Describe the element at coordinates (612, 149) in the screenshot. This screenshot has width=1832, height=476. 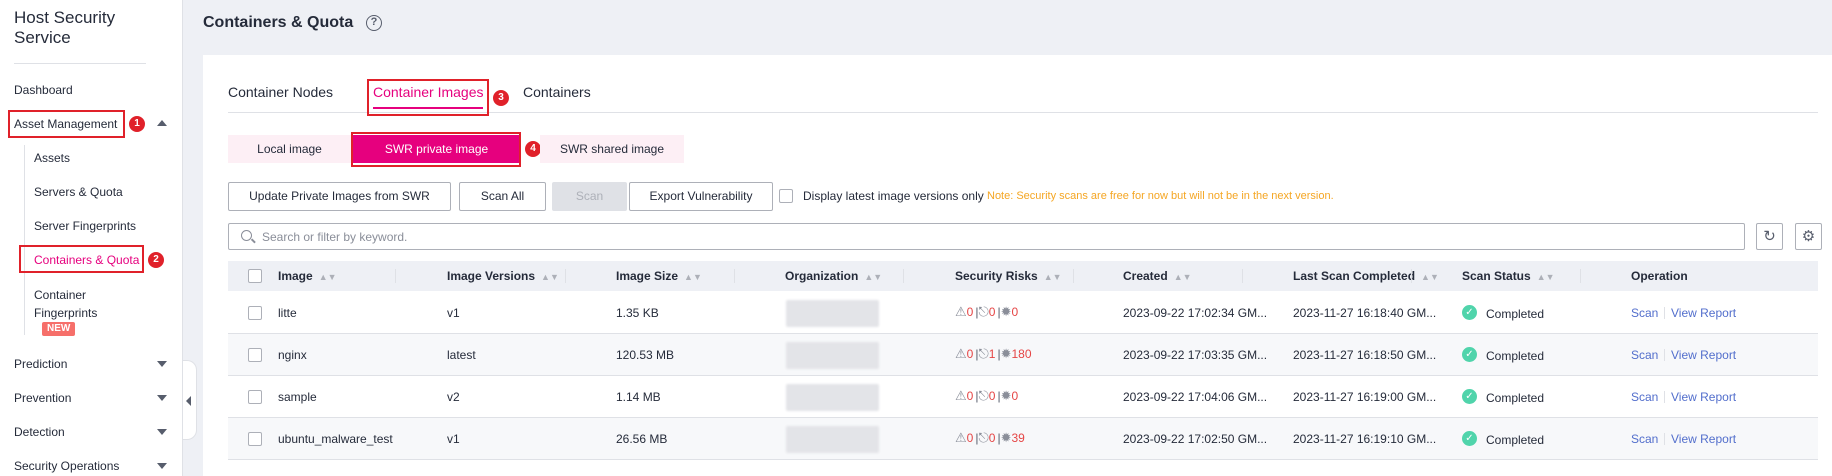
I see `segment-swr-shared-image: SWR shared image` at that location.